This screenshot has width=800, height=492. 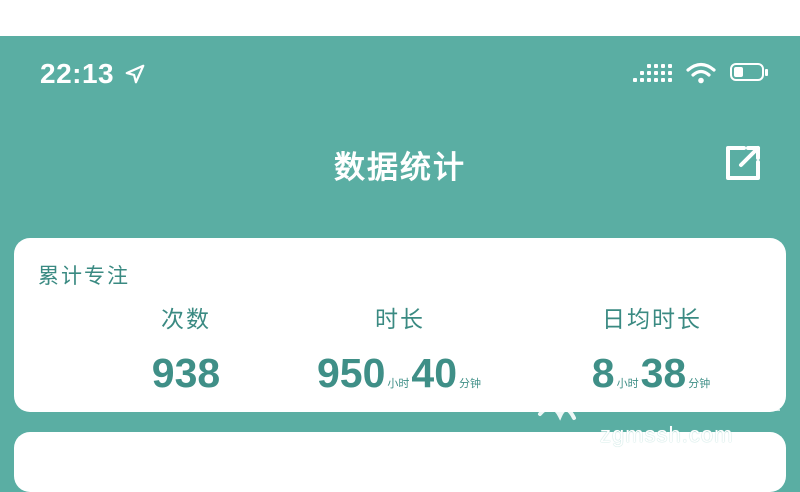 I want to click on stat-count-value: 938, so click(x=186, y=373).